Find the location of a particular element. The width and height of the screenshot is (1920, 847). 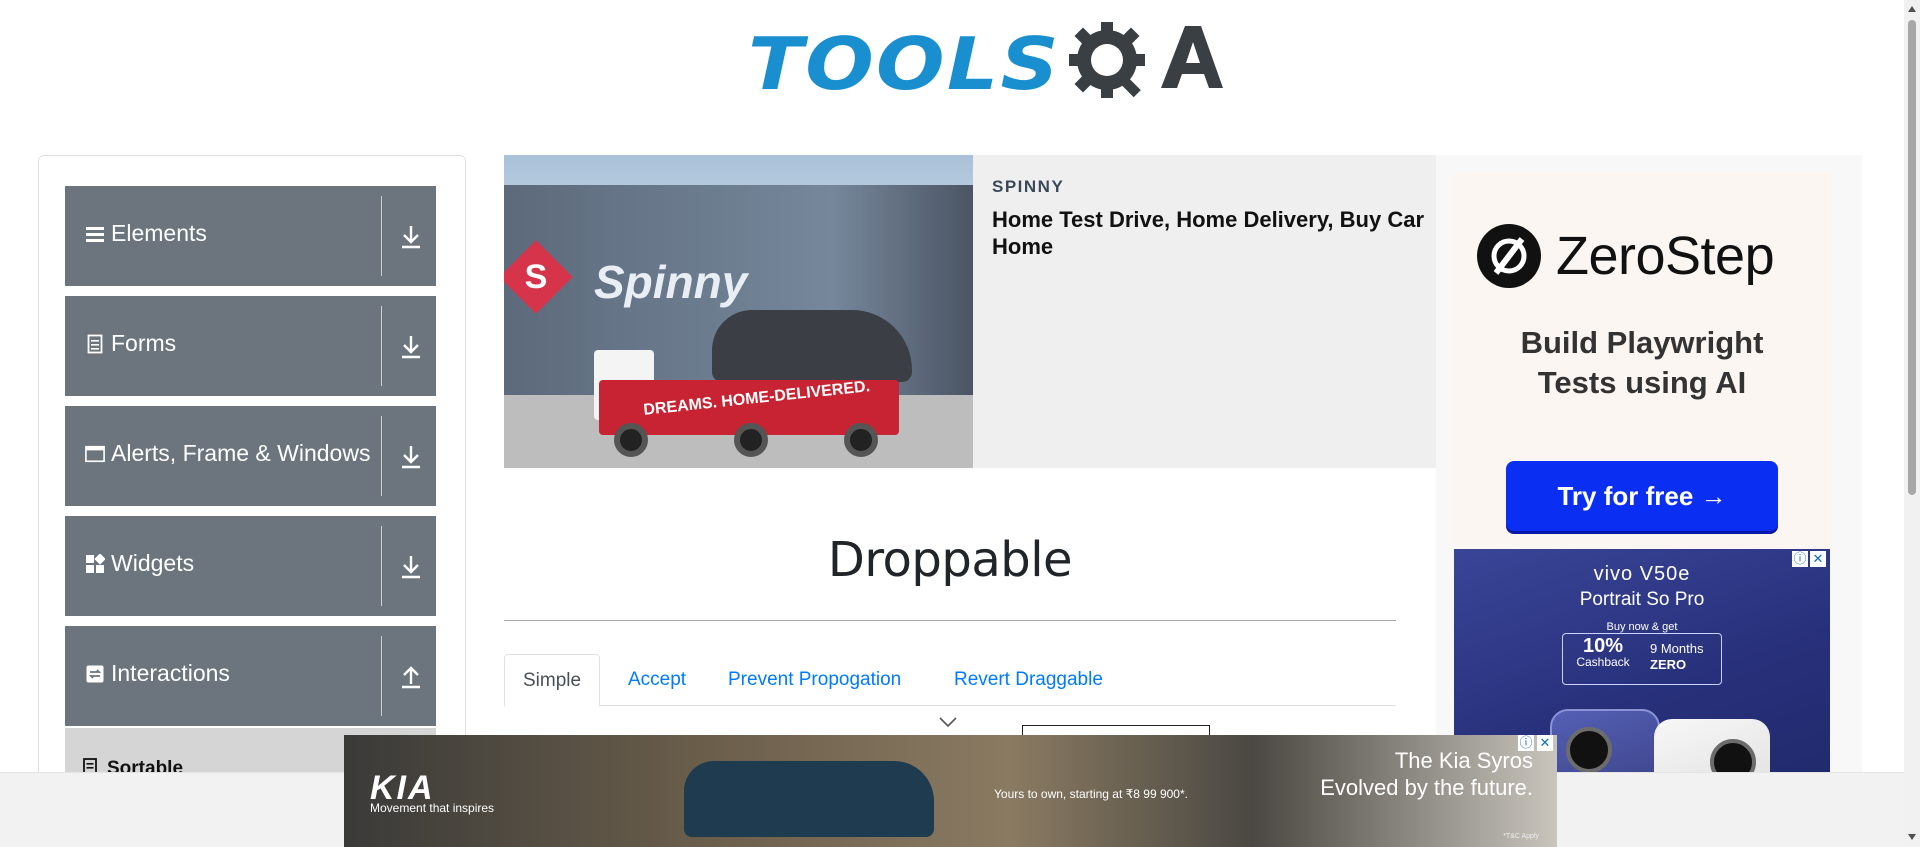

kia-headline-line-1: The Kia Syros is located at coordinates (1463, 760).